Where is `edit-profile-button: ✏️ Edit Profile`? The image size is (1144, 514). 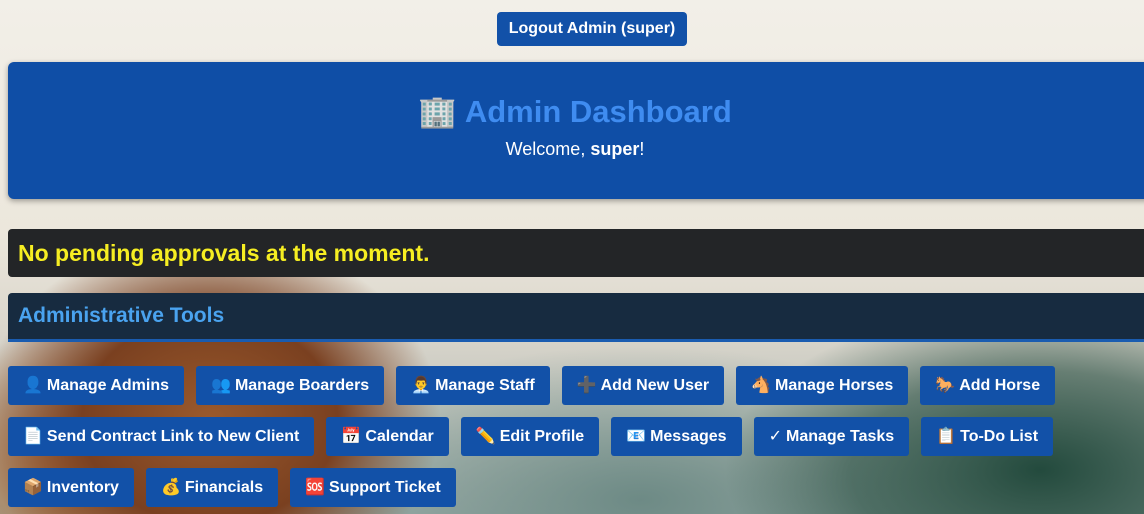
edit-profile-button: ✏️ Edit Profile is located at coordinates (530, 436).